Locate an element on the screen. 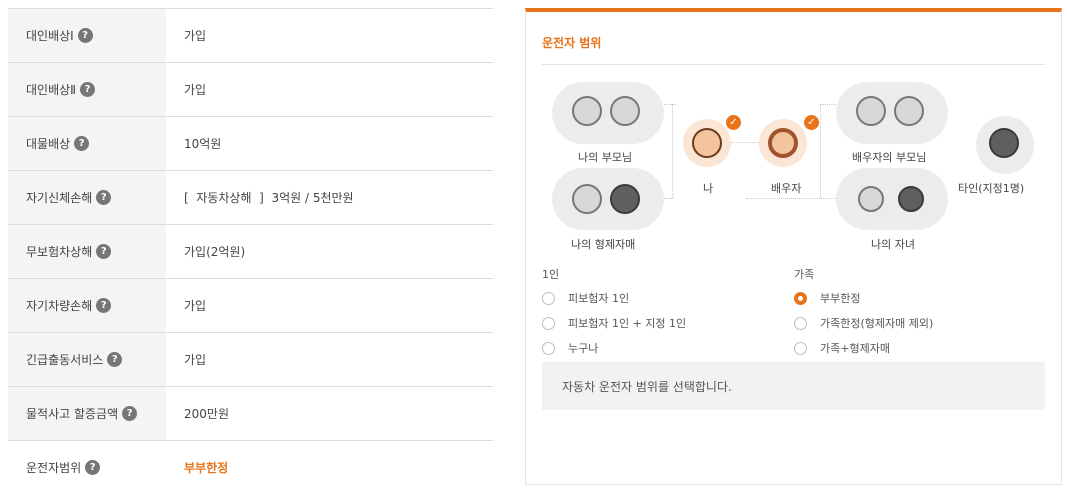 This screenshot has height=494, width=1067. option-family-only: 가족한정(형제자매 제외) is located at coordinates (863, 323).